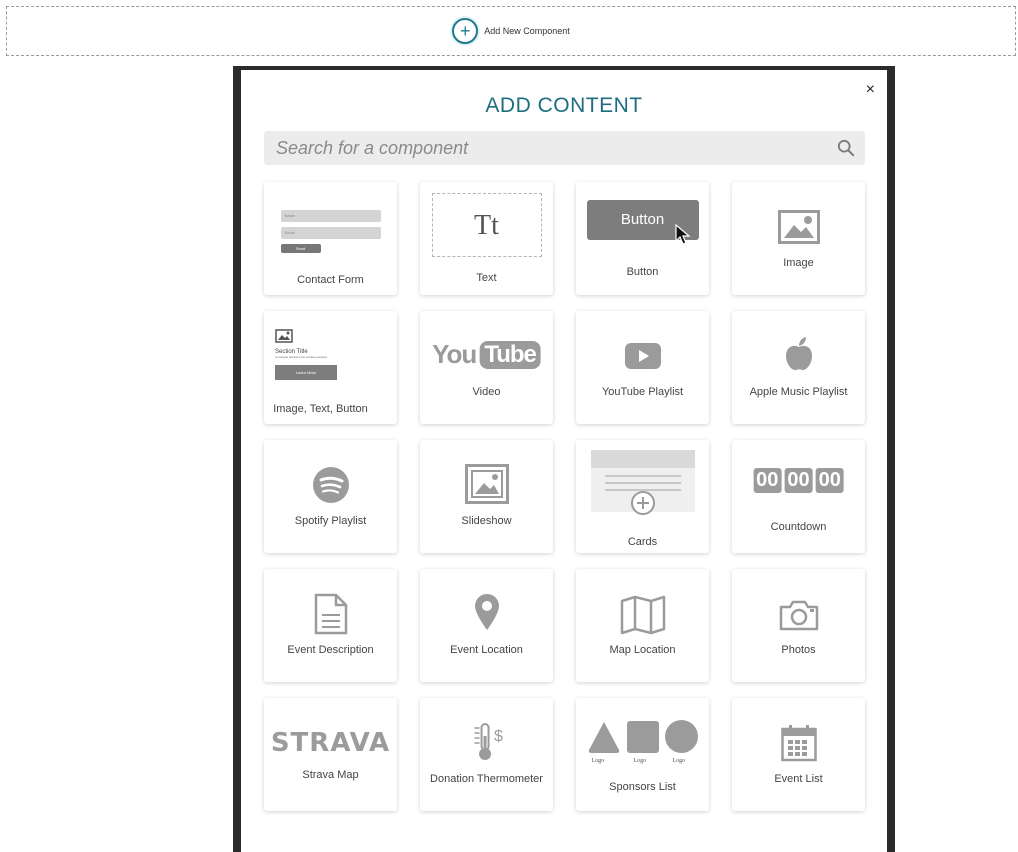  I want to click on circle-logo-shape, so click(681, 736).